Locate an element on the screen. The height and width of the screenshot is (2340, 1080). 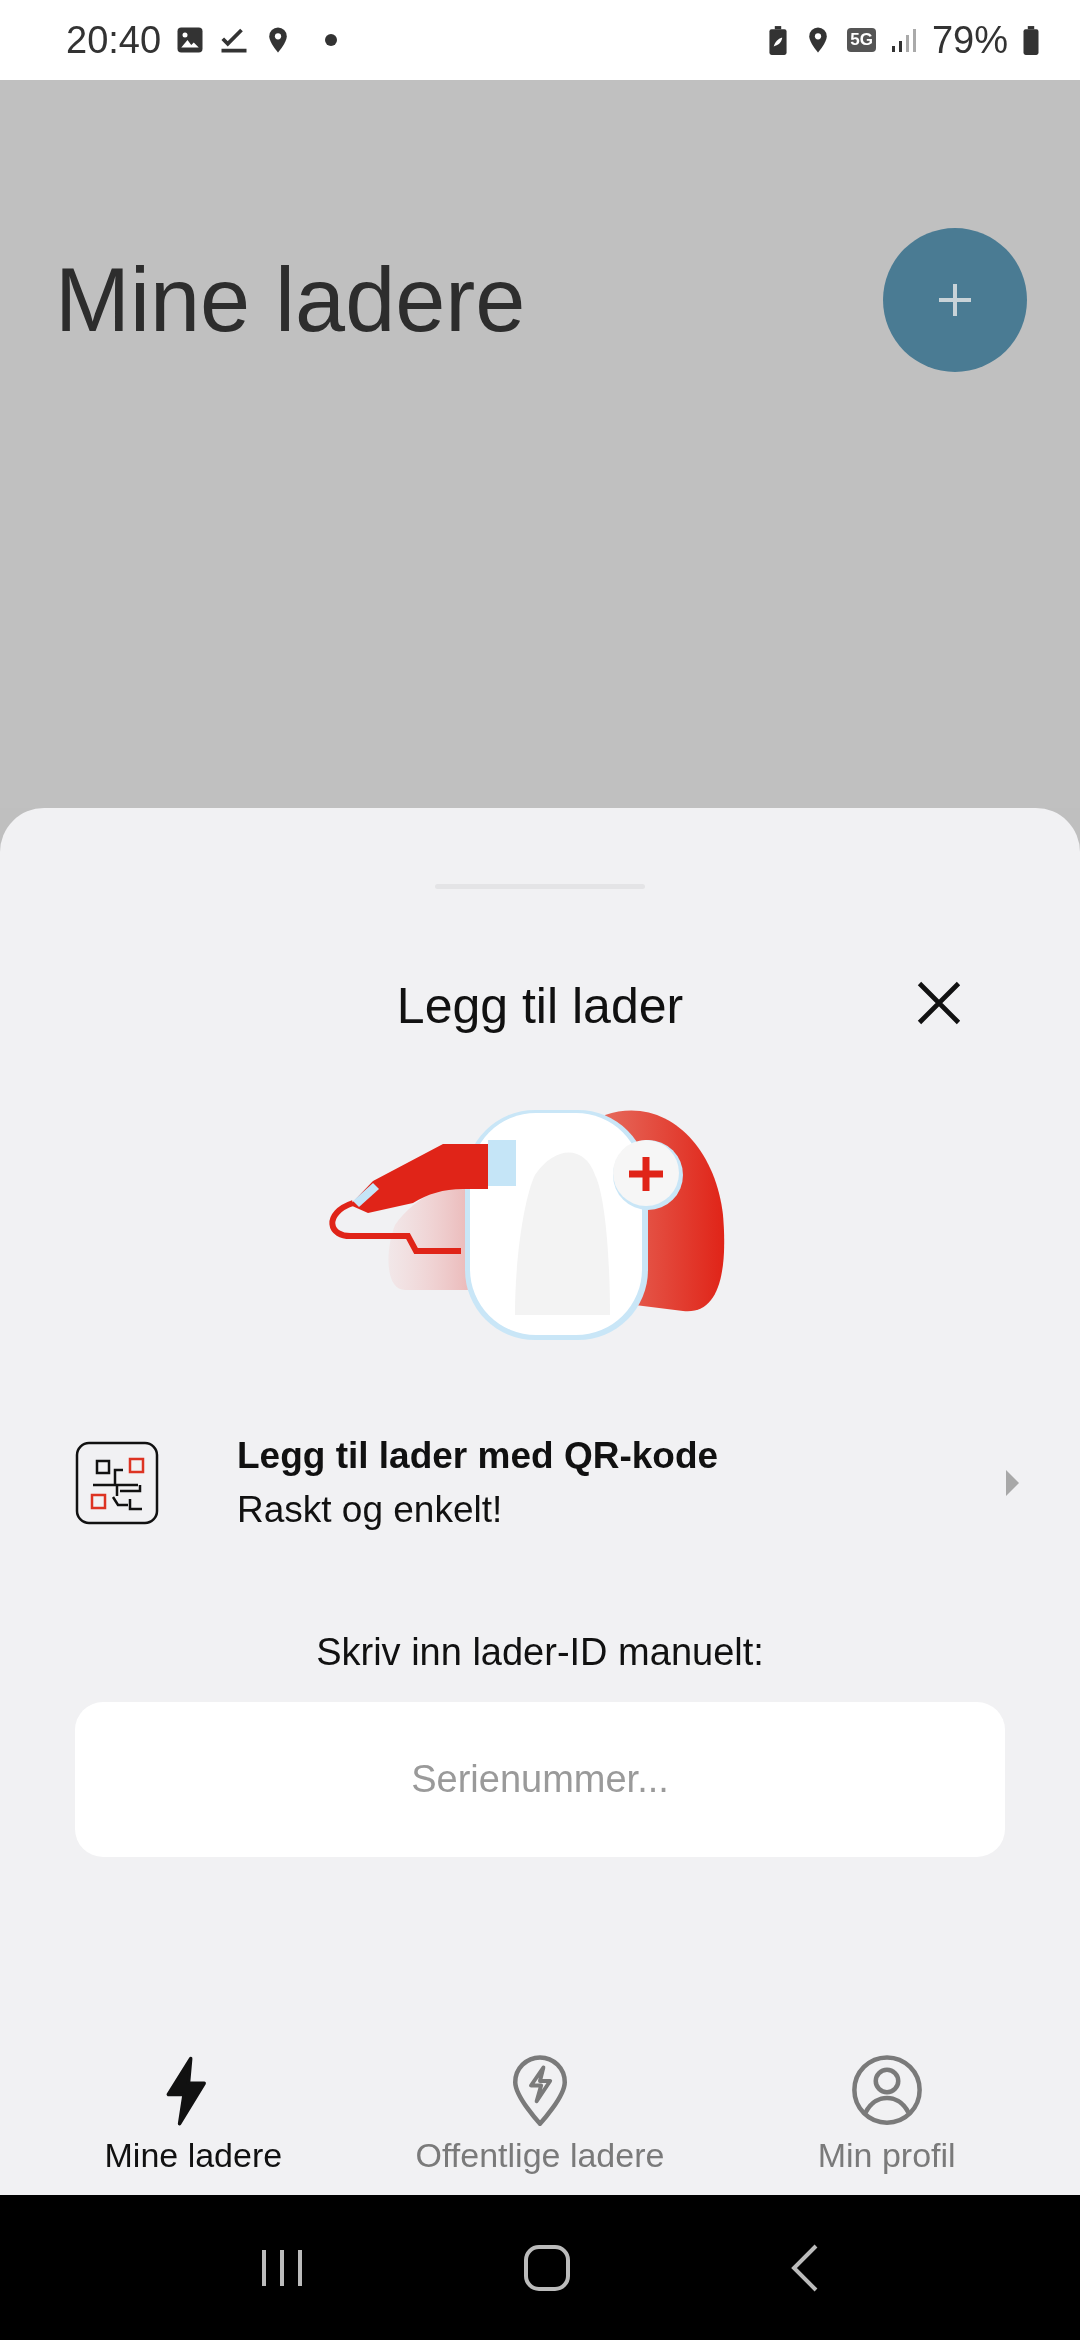
sheet-title: Legg til lader is located at coordinates (540, 1006).